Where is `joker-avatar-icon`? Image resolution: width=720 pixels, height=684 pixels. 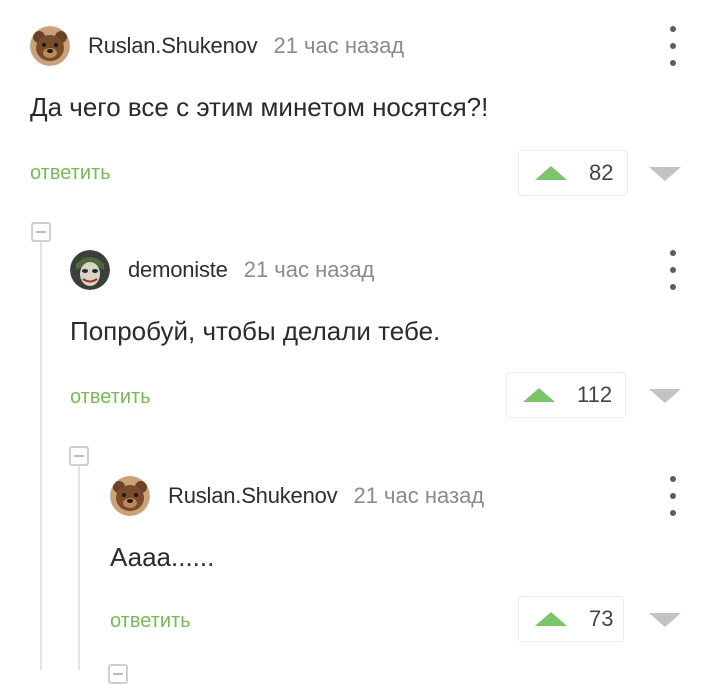
joker-avatar-icon is located at coordinates (90, 270).